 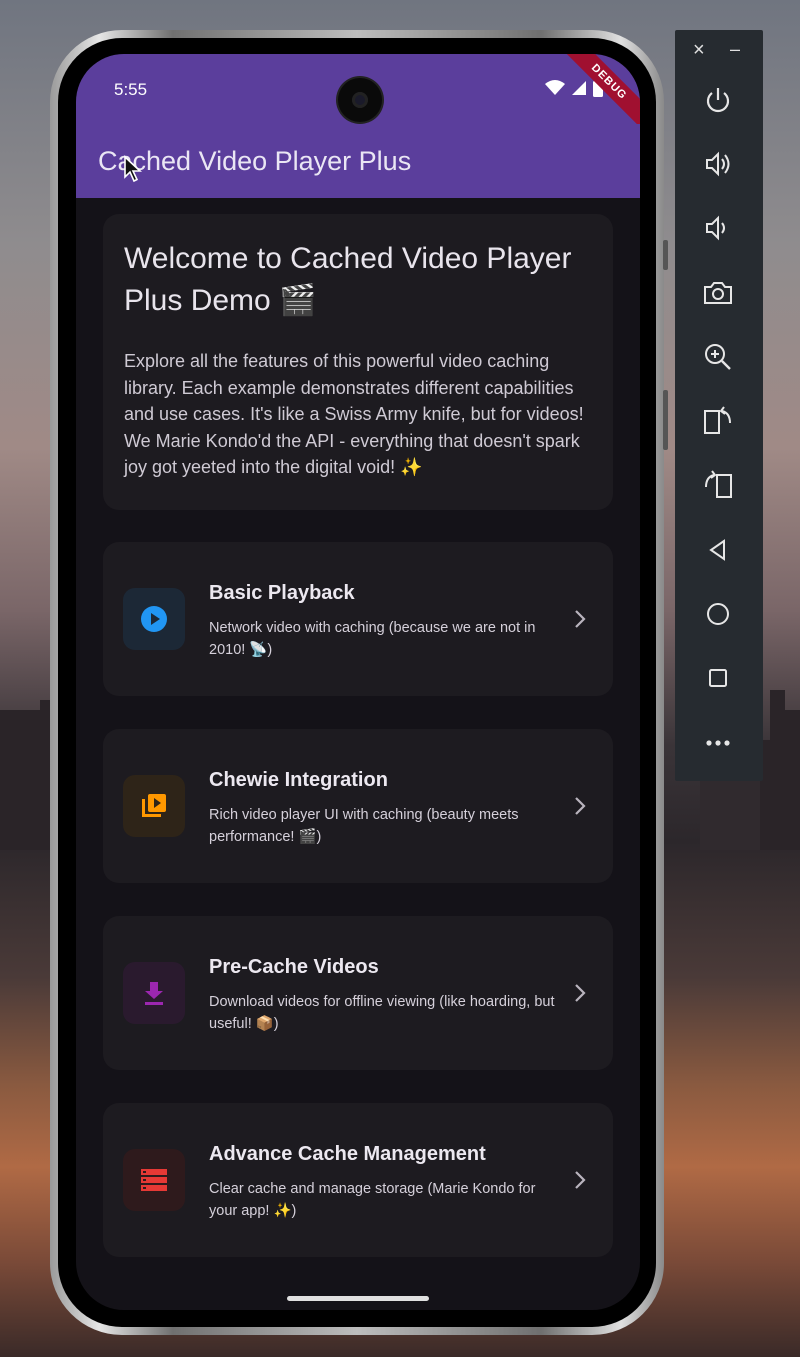 I want to click on toolbar-window-controls: × –, so click(x=719, y=50).